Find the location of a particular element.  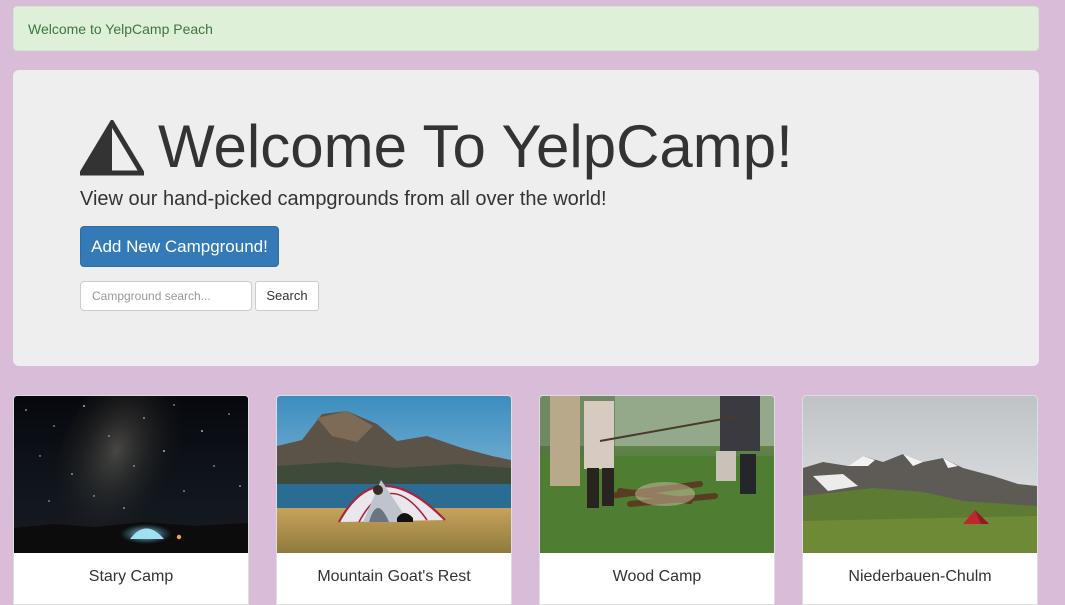

campground-name: Mountain Goat's Rest is located at coordinates (394, 576).